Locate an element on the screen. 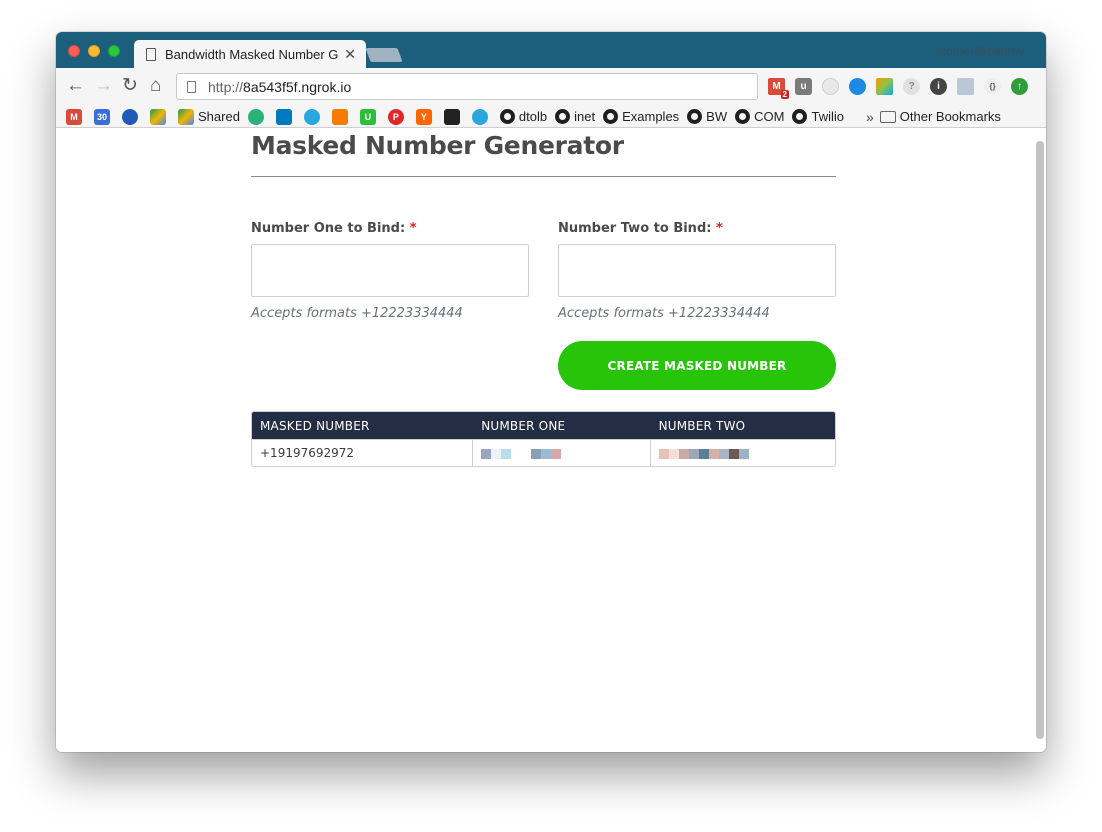 The image size is (1102, 832). bookmark-dtolb: dtolb is located at coordinates (523, 116).